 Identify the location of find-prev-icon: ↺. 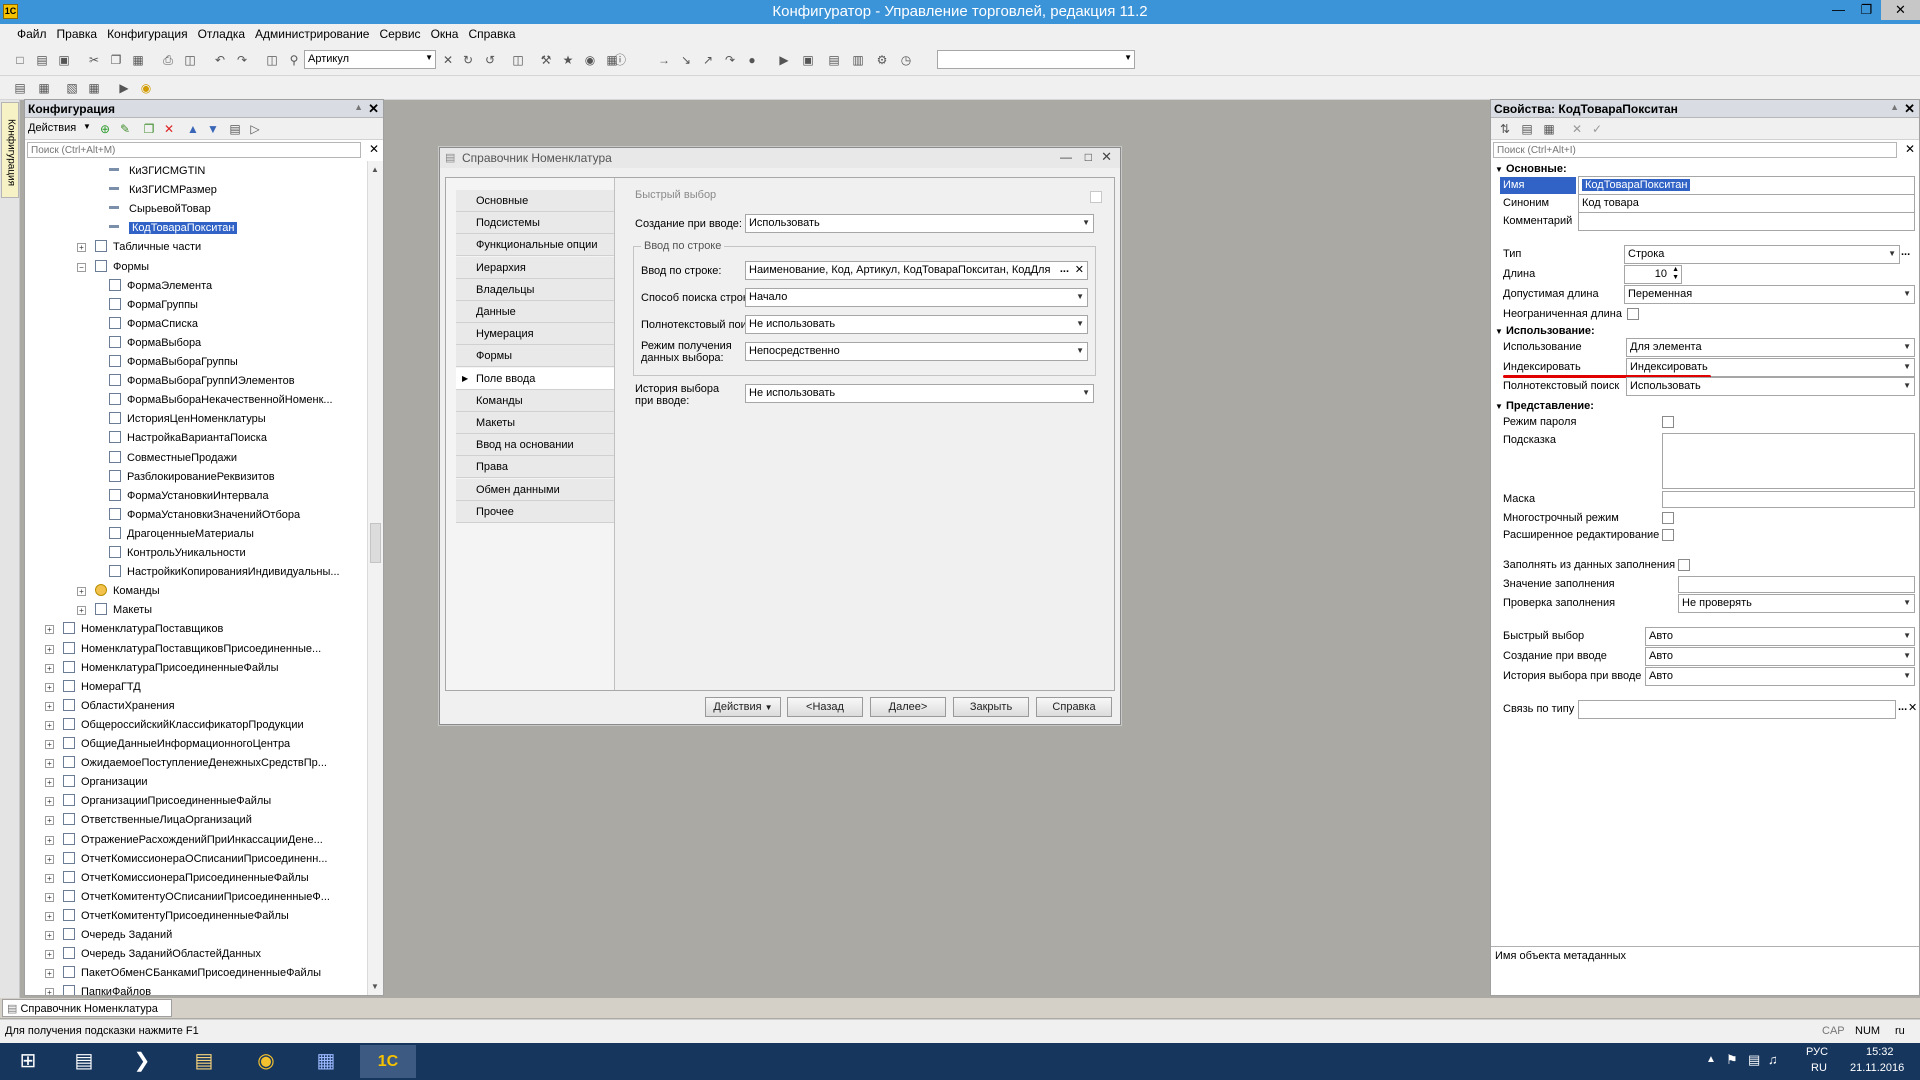
(490, 60).